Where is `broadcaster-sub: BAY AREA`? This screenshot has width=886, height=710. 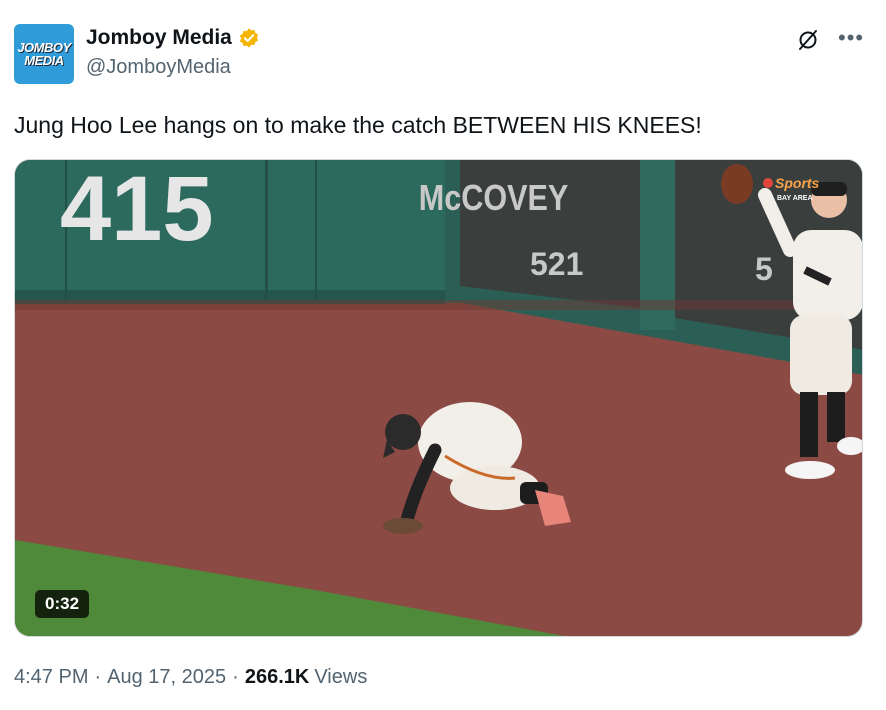
broadcaster-sub: BAY AREA is located at coordinates (795, 198).